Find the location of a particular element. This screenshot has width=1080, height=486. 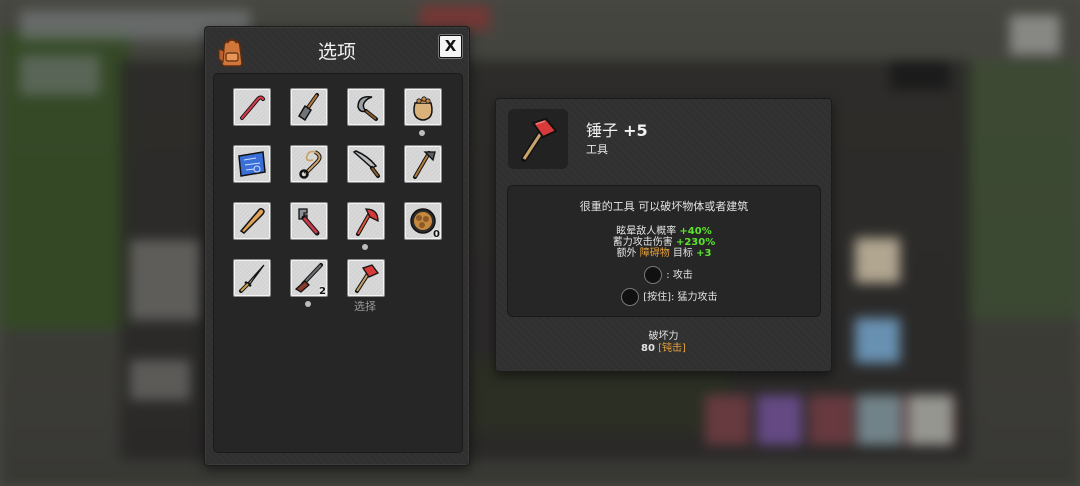

hoe-icon is located at coordinates (424, 165).